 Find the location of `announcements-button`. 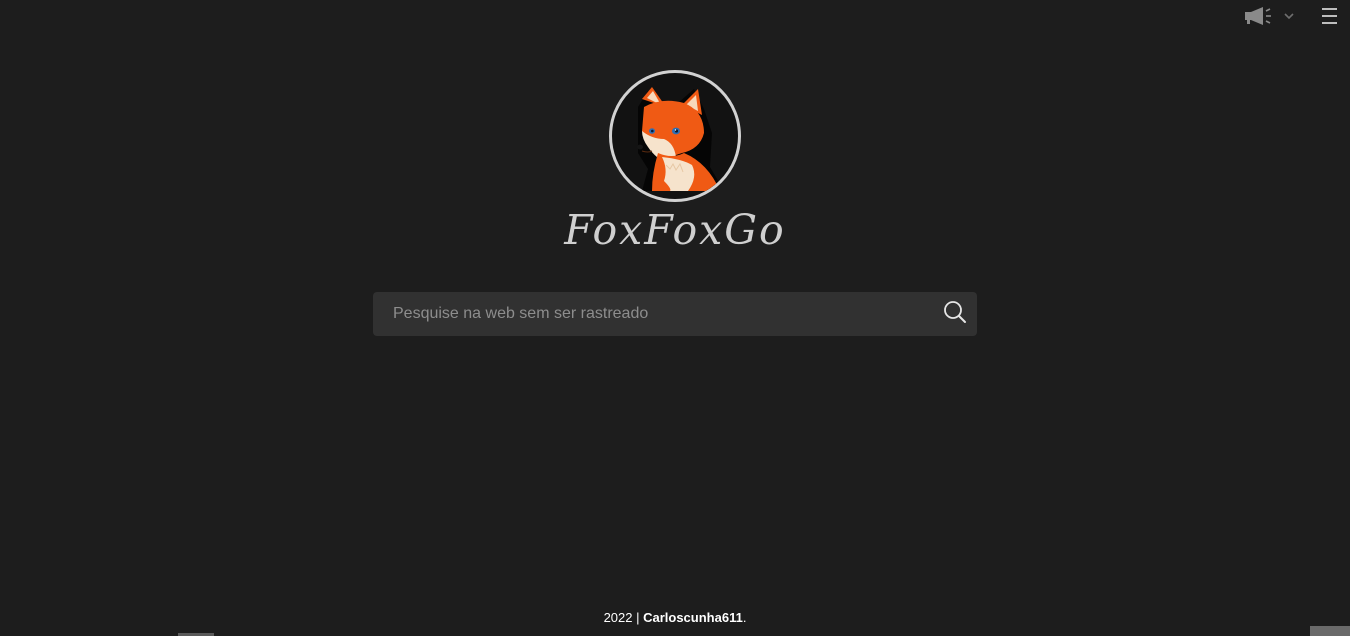

announcements-button is located at coordinates (1270, 16).